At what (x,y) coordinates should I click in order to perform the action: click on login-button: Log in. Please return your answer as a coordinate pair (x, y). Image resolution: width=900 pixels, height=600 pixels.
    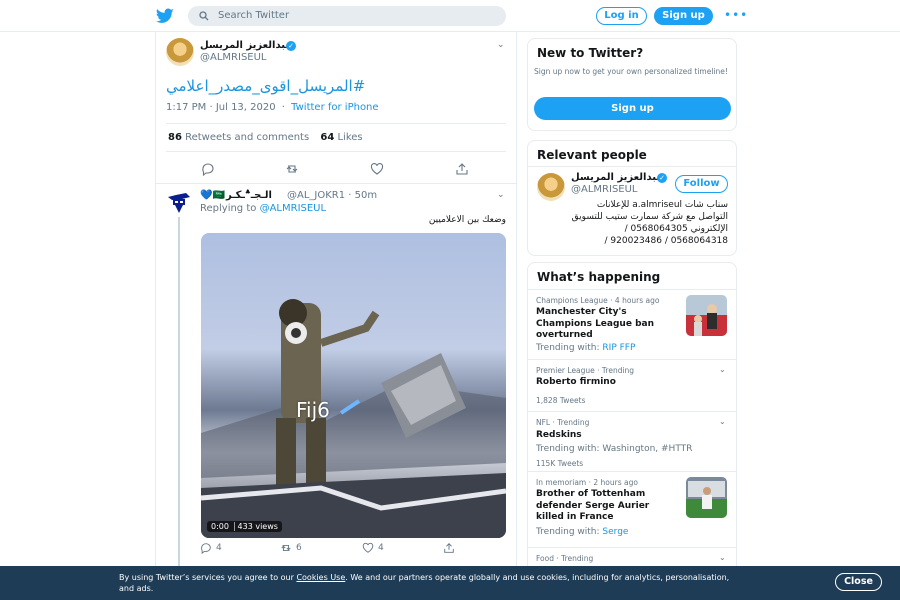
    Looking at the image, I should click on (621, 16).